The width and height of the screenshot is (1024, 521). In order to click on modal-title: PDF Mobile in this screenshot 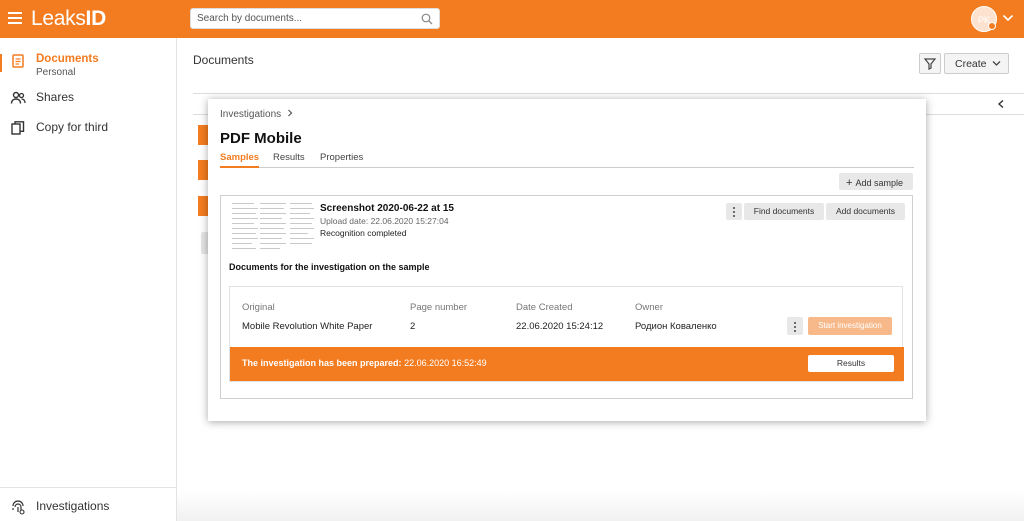, I will do `click(261, 138)`.